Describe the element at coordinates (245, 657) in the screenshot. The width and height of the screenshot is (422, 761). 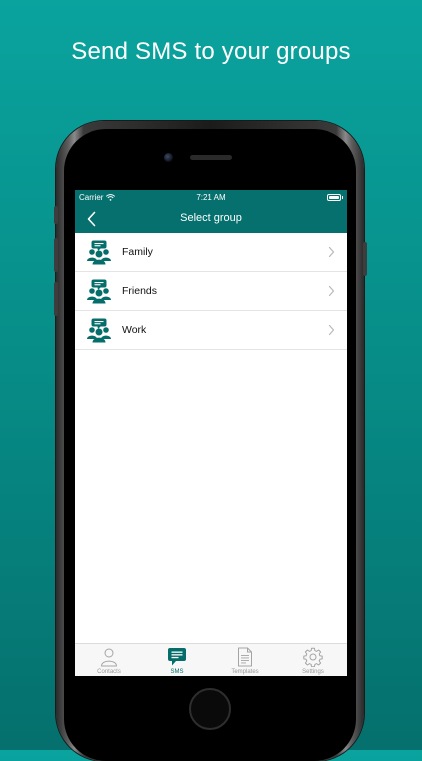
I see `document-icon` at that location.